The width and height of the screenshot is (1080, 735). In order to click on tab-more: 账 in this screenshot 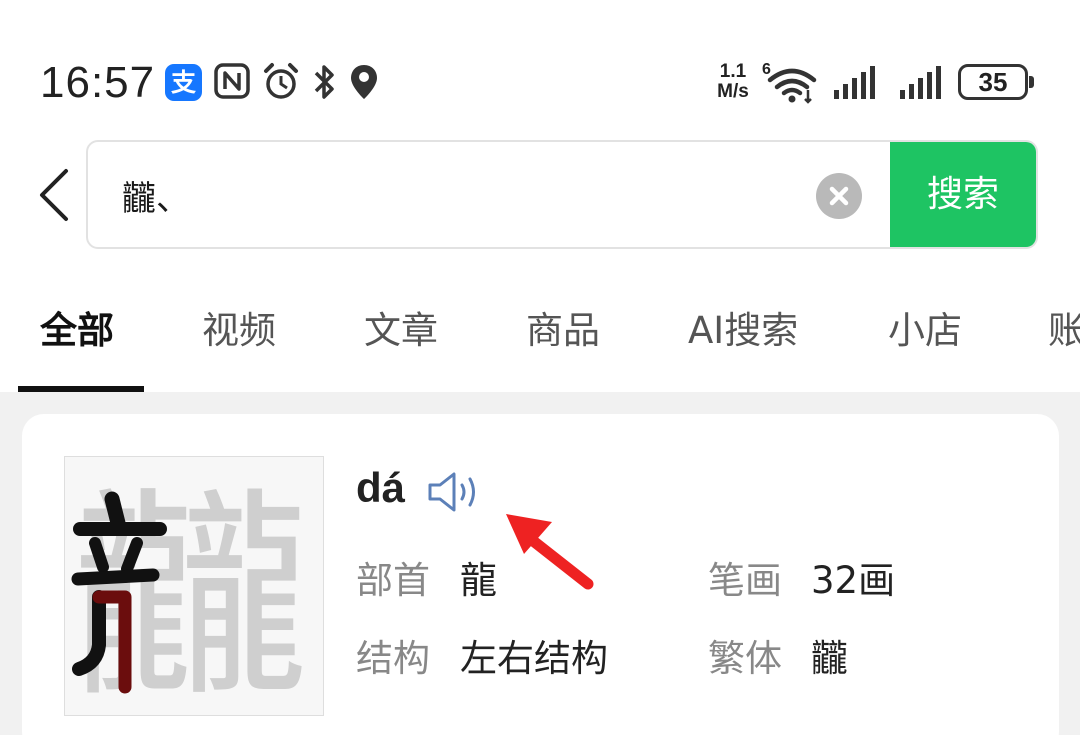, I will do `click(1064, 327)`.